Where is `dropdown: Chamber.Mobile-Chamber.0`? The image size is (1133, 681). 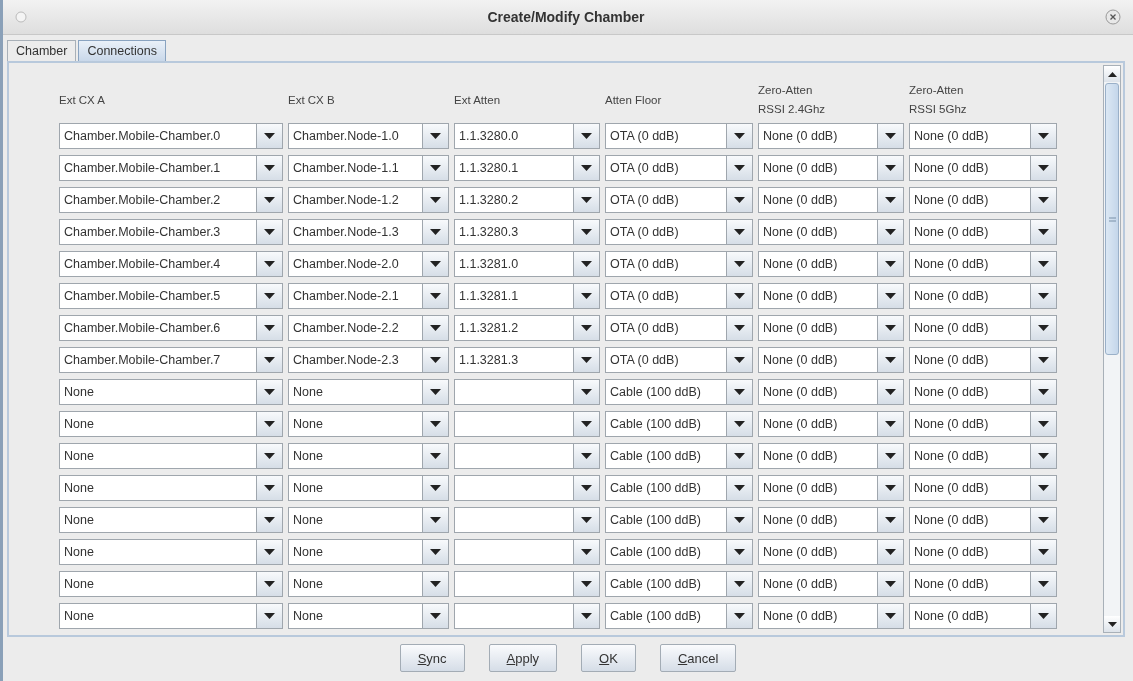 dropdown: Chamber.Mobile-Chamber.0 is located at coordinates (171, 136).